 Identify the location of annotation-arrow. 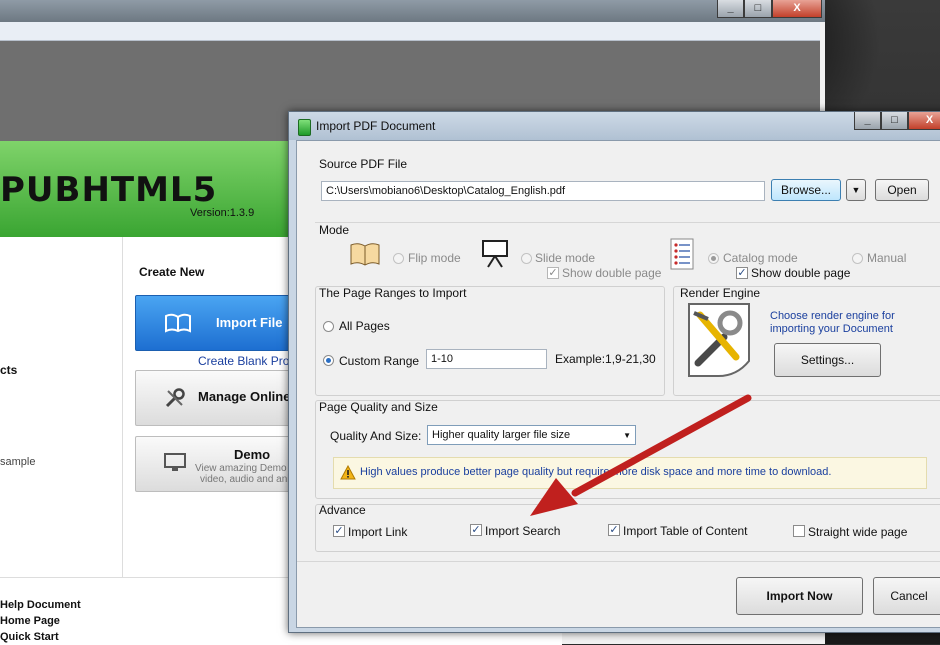
(641, 455).